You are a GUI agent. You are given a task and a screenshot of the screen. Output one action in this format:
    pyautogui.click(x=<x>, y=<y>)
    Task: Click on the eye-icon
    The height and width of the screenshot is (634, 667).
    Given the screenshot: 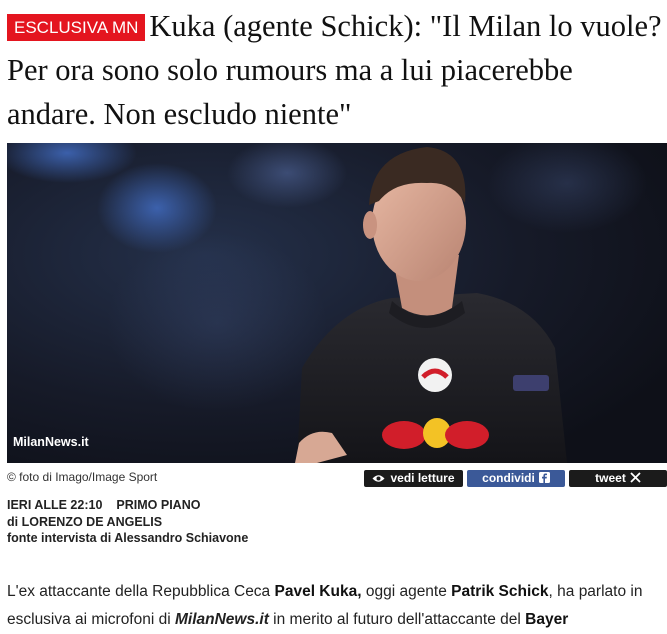 What is the action you would take?
    pyautogui.click(x=378, y=479)
    